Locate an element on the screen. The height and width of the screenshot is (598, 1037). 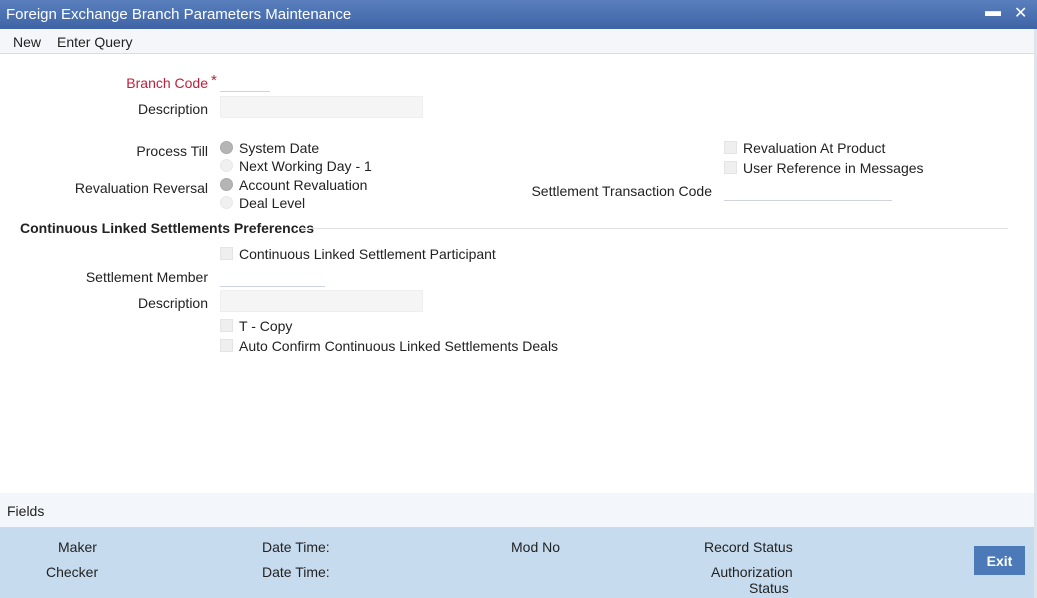
maker-date-time-label: Date Time: is located at coordinates (296, 547).